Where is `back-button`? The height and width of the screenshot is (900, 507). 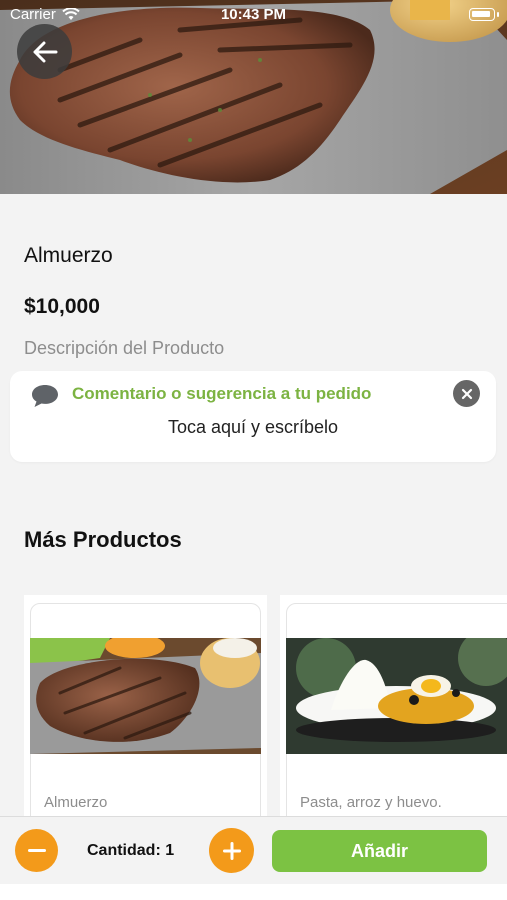
back-button is located at coordinates (44, 51).